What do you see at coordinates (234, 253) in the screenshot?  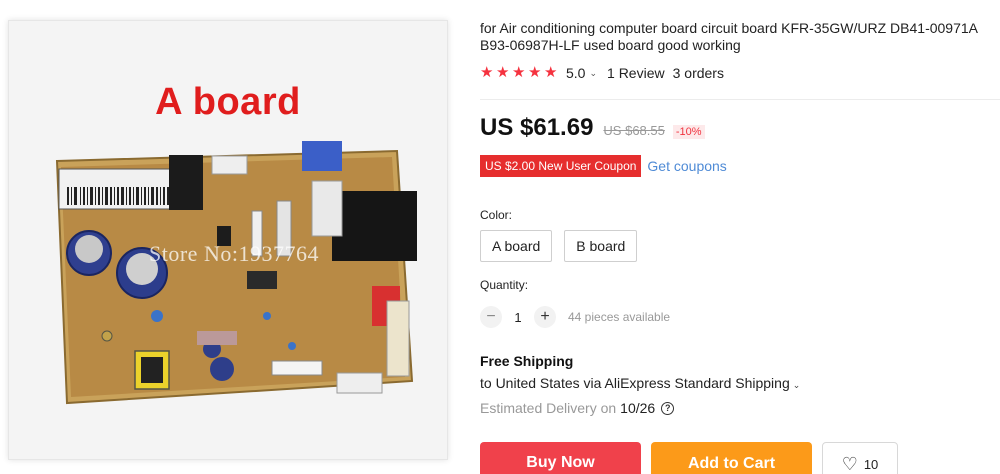 I see `store-watermark: Store No:1937764` at bounding box center [234, 253].